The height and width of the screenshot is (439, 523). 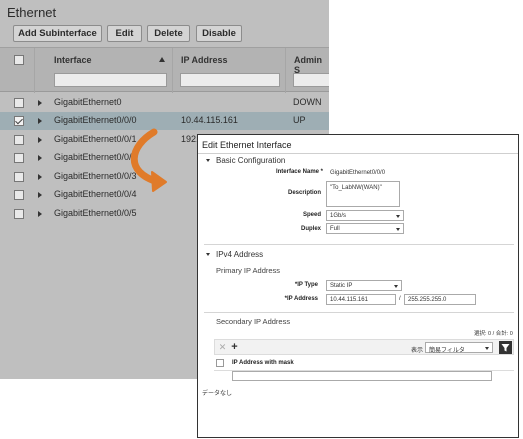 What do you see at coordinates (364, 347) in the screenshot?
I see `secondary-toolbar: ✕ + 表示 簡易フィルタ` at bounding box center [364, 347].